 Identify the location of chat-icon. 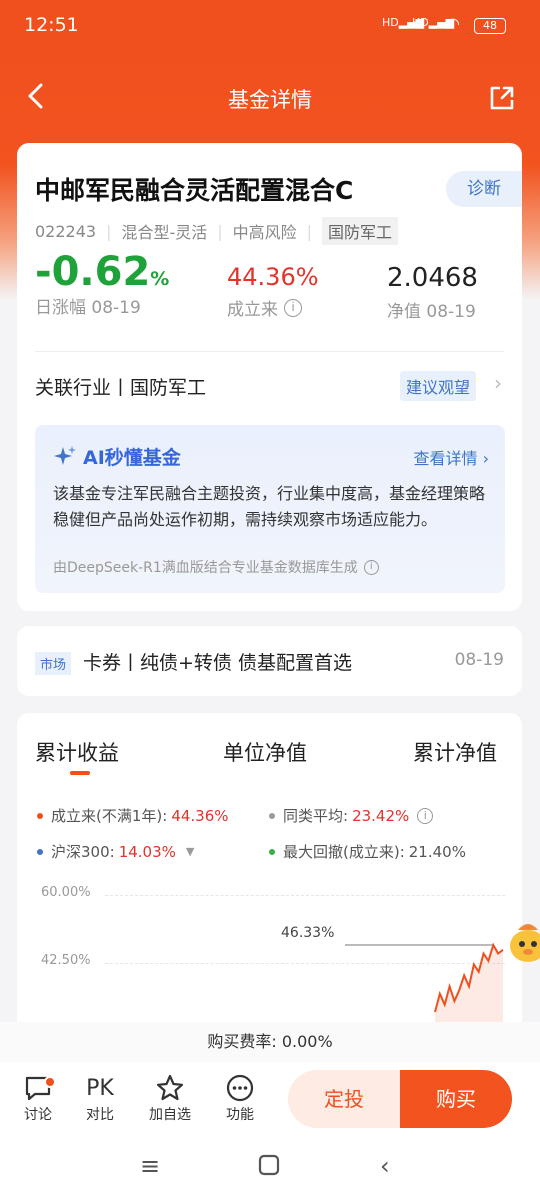
(38, 1088).